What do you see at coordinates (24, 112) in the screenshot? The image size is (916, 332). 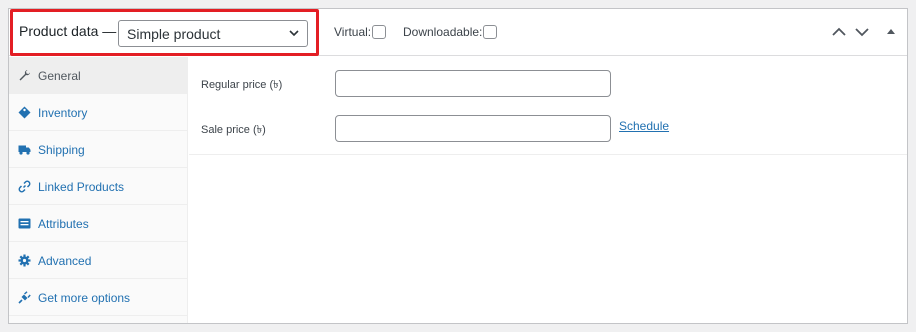 I see `tag-icon` at bounding box center [24, 112].